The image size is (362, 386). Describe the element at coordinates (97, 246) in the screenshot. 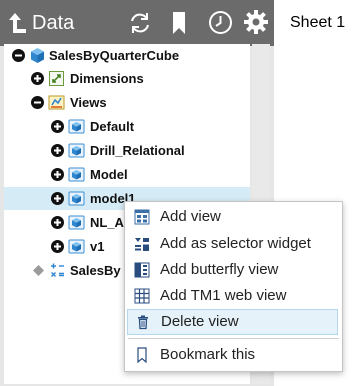

I see `tree-item-label: v1` at that location.